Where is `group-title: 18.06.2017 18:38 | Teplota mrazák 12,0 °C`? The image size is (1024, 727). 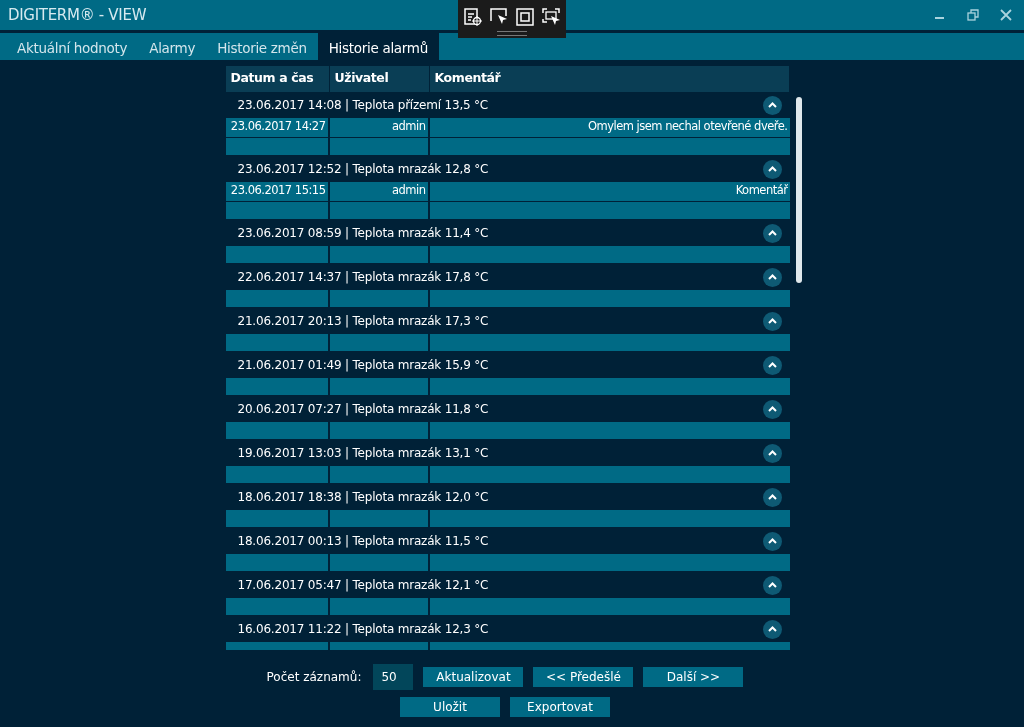
group-title: 18.06.2017 18:38 | Teplota mrazák 12,0 °C is located at coordinates (363, 497).